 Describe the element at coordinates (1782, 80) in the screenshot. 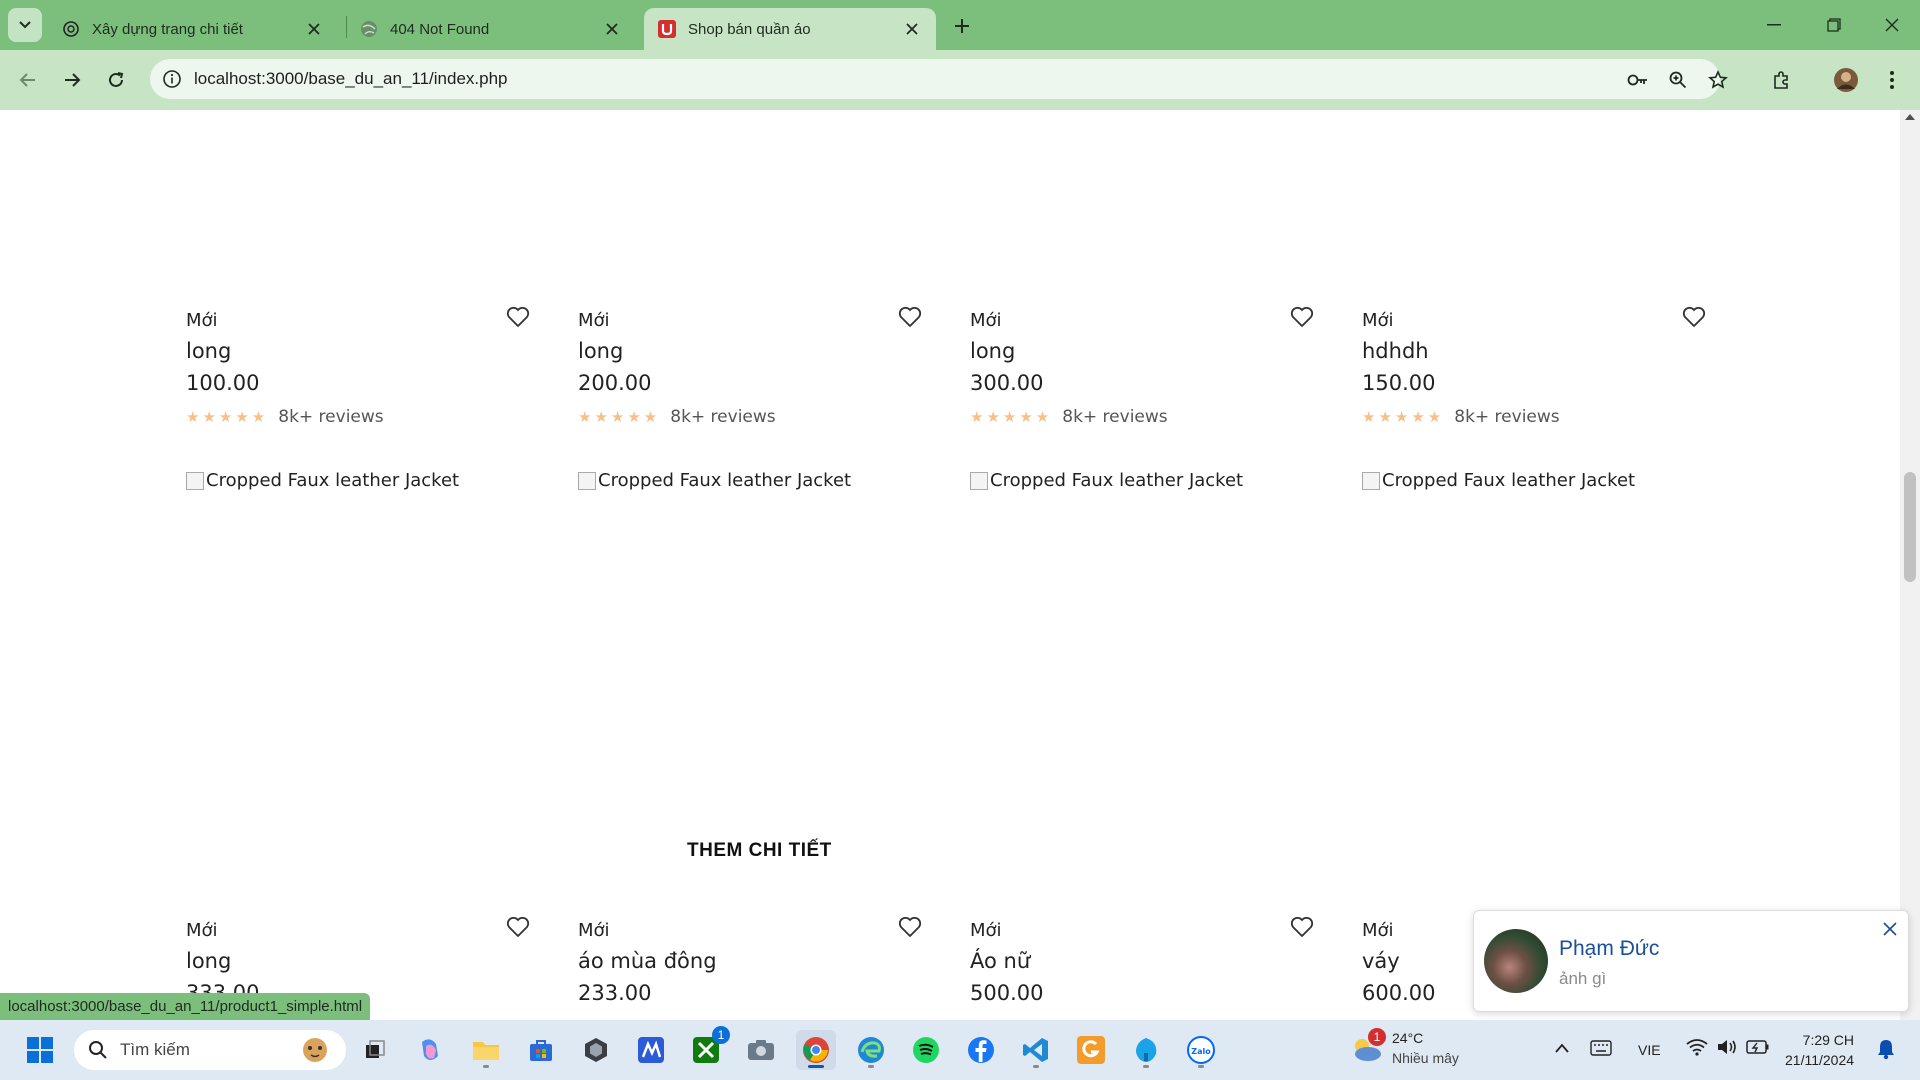

I see `extensions-button` at that location.